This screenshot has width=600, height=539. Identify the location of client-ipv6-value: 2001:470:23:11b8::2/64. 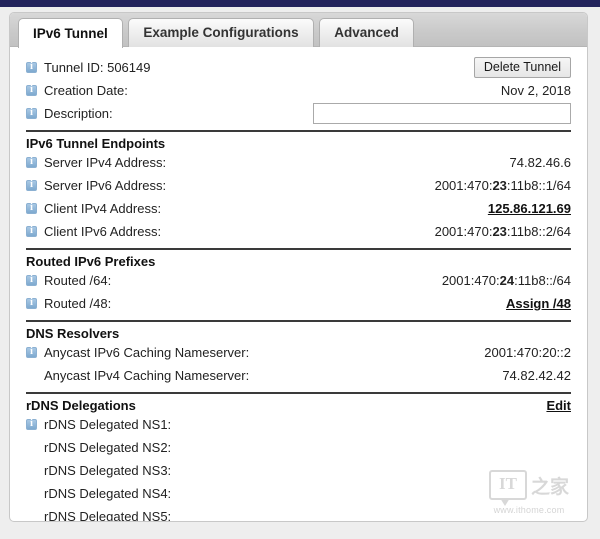
(503, 231).